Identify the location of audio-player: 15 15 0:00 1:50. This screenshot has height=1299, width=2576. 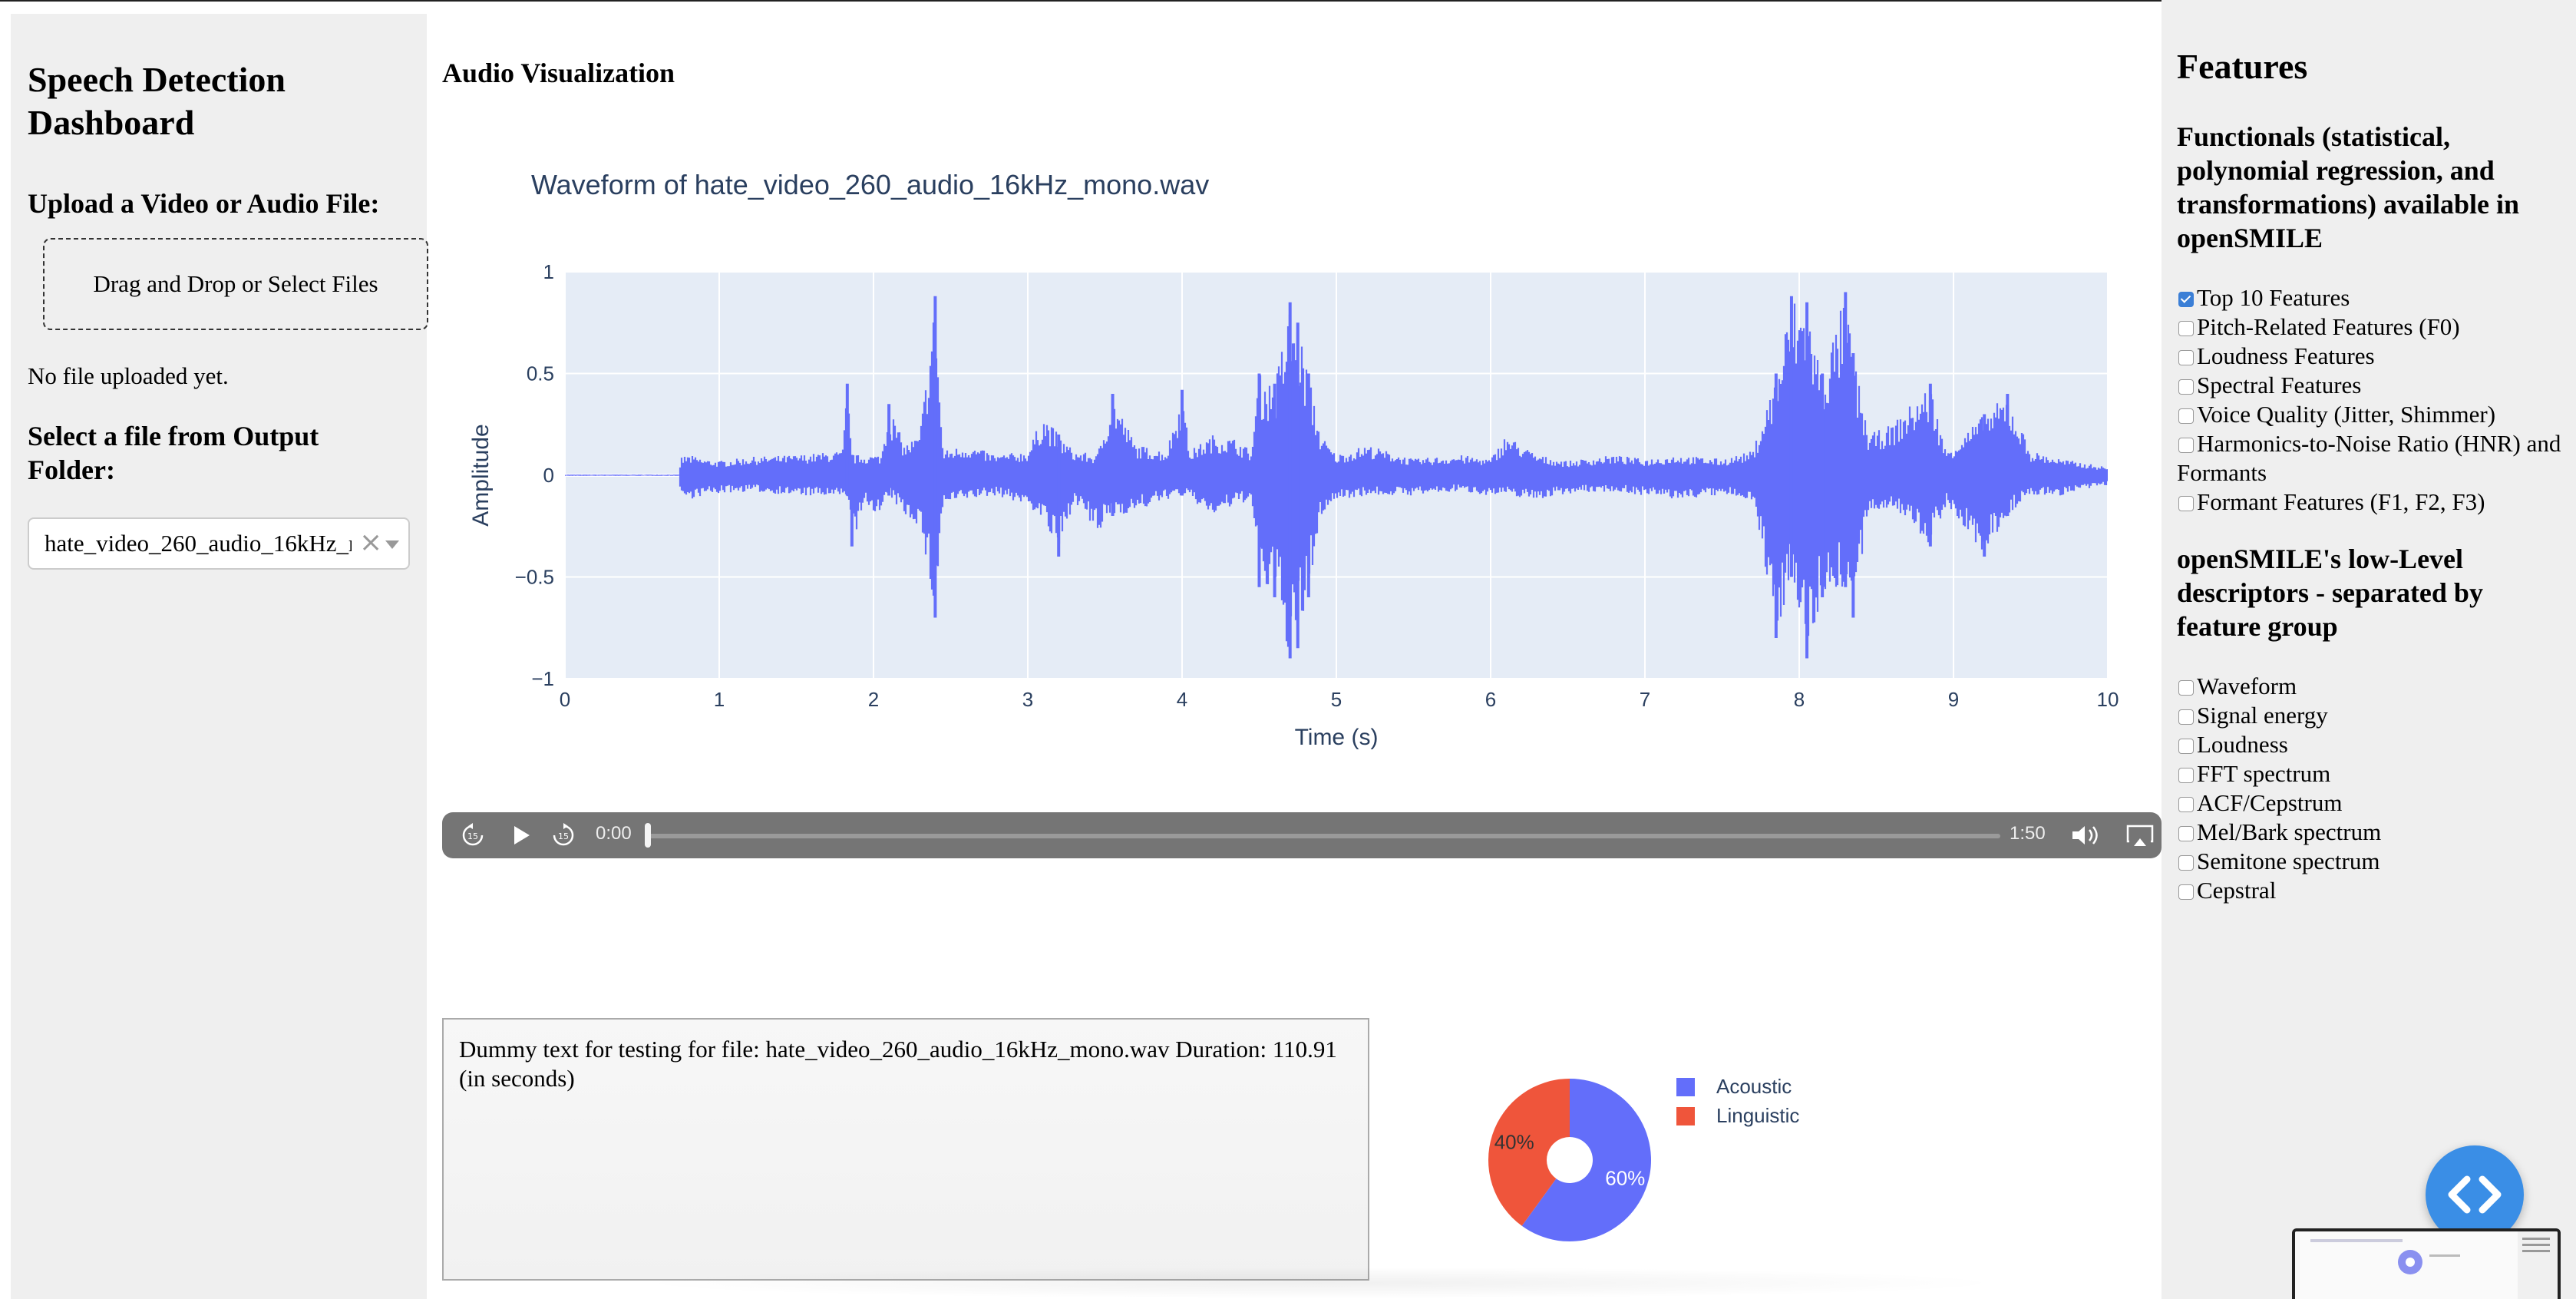
(1302, 835).